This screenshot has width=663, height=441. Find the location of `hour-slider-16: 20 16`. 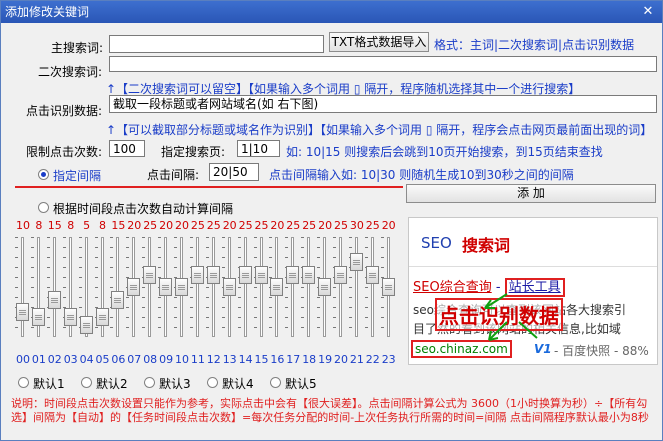

hour-slider-16: 20 16 is located at coordinates (277, 294).